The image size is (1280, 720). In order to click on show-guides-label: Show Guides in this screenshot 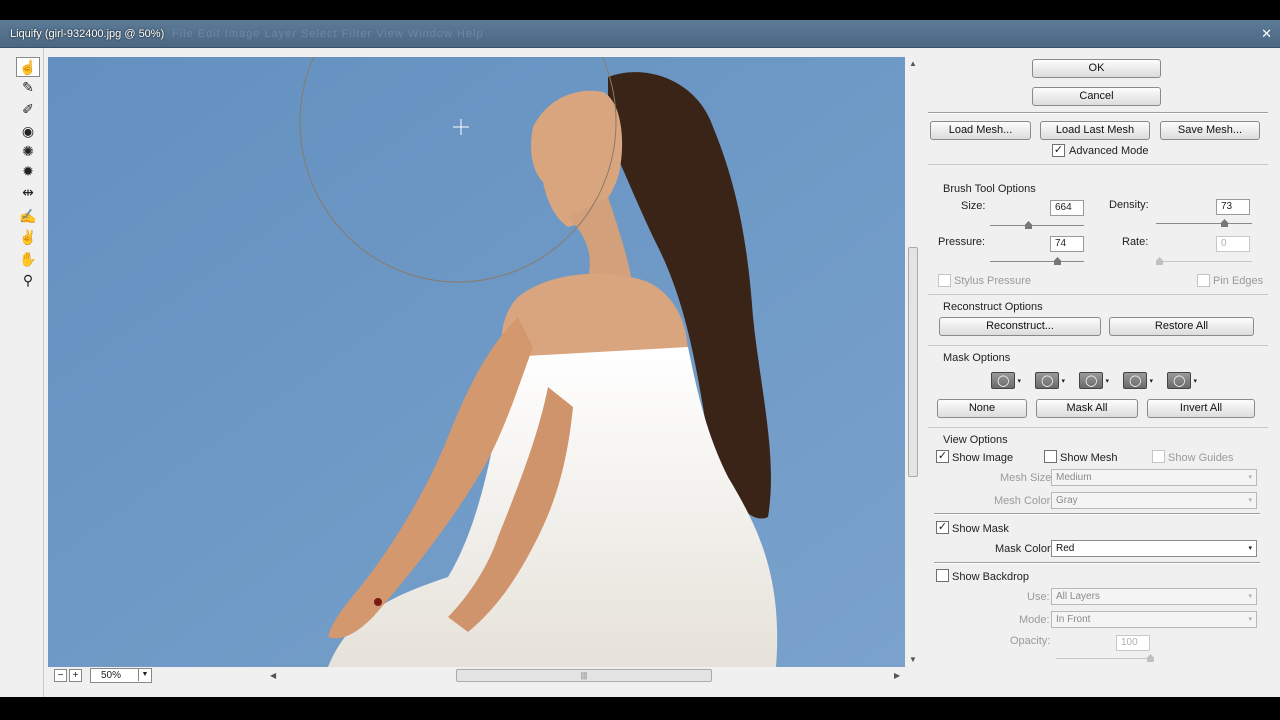, I will do `click(1201, 458)`.